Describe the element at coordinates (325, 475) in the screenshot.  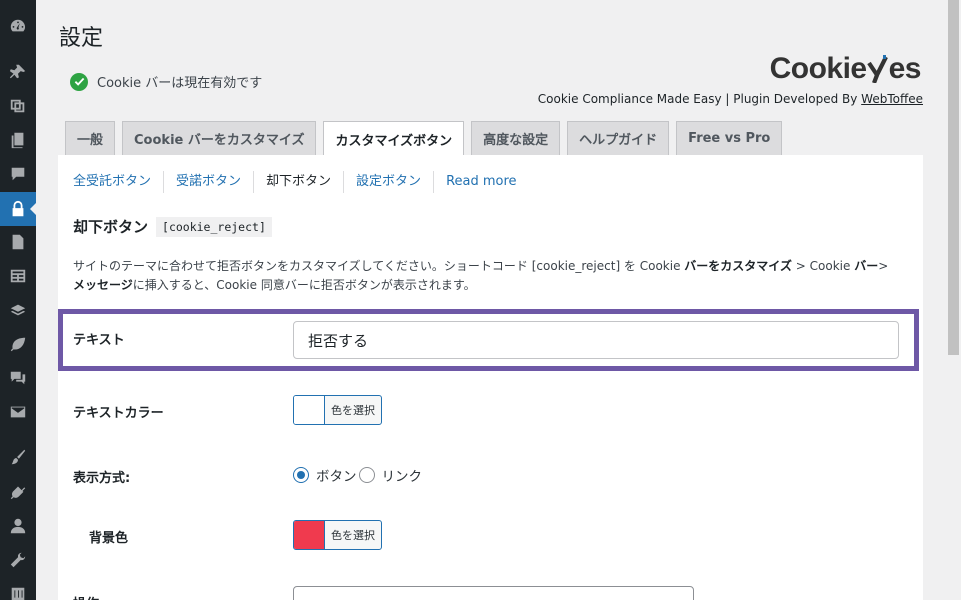
I see `radio-button-option: ボタン` at that location.